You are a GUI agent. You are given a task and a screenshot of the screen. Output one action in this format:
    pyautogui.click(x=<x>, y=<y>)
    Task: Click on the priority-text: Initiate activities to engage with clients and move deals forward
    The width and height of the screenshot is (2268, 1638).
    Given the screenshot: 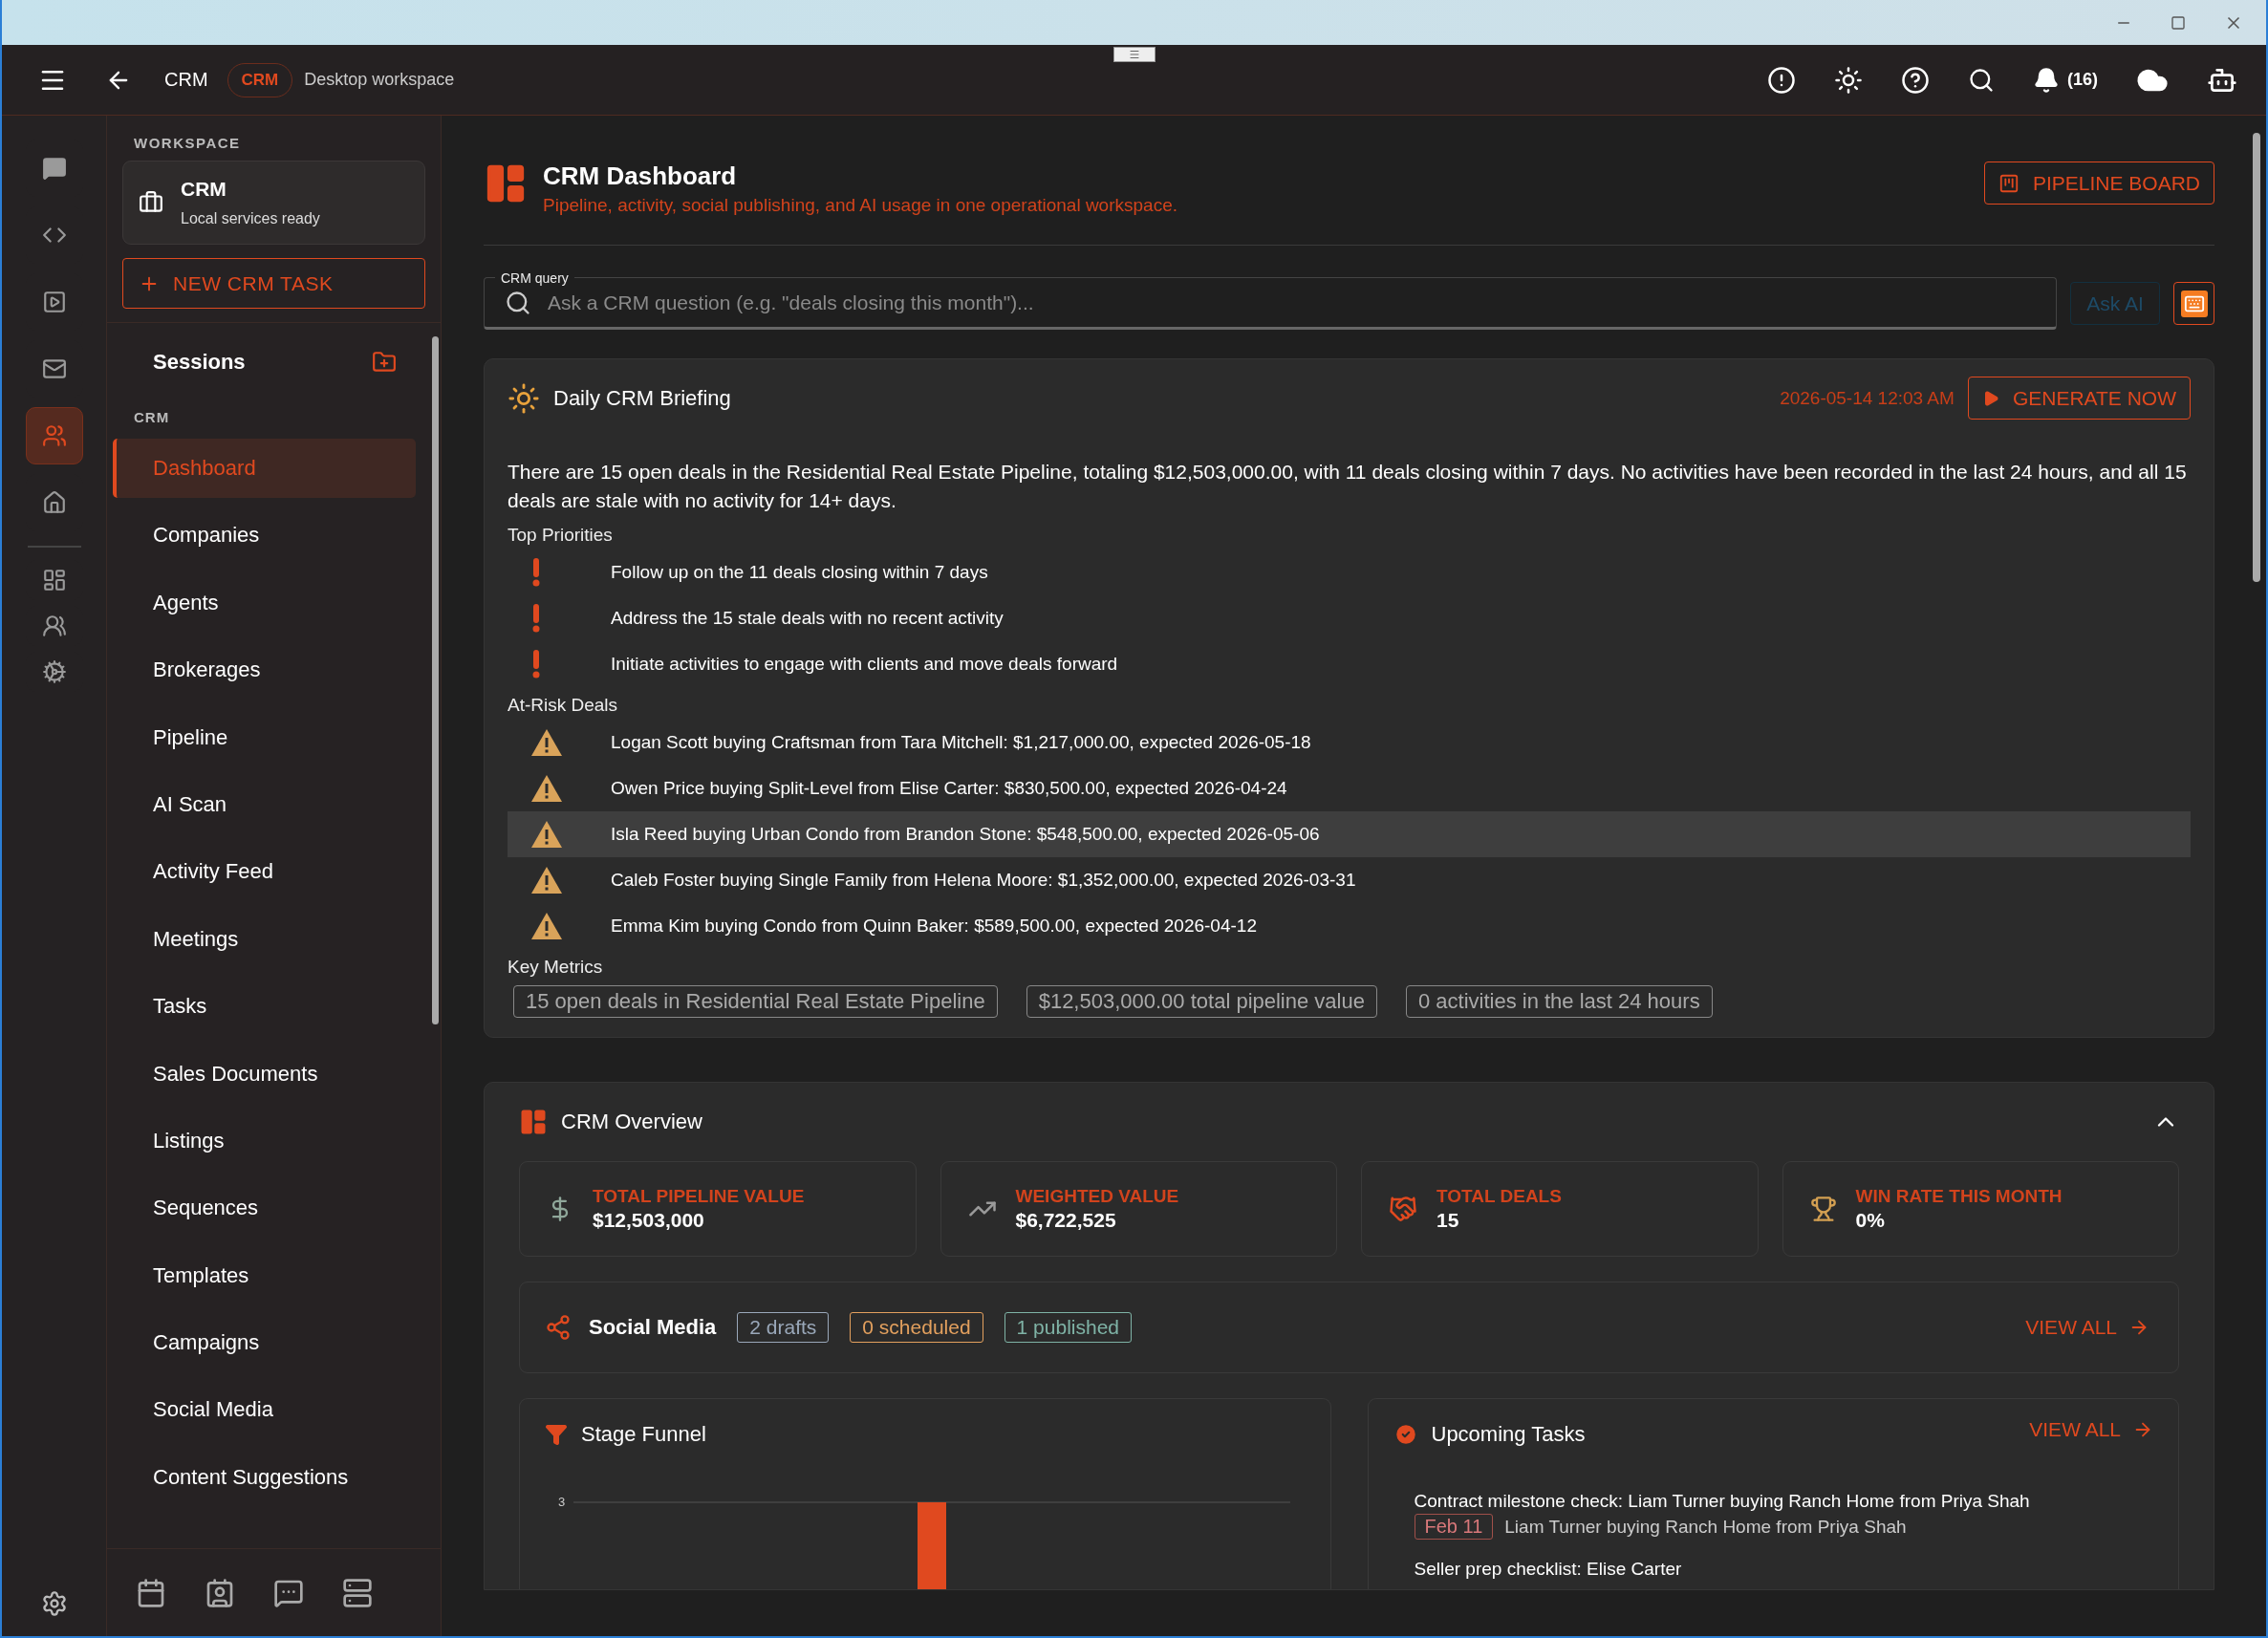 What is the action you would take?
    pyautogui.click(x=864, y=665)
    